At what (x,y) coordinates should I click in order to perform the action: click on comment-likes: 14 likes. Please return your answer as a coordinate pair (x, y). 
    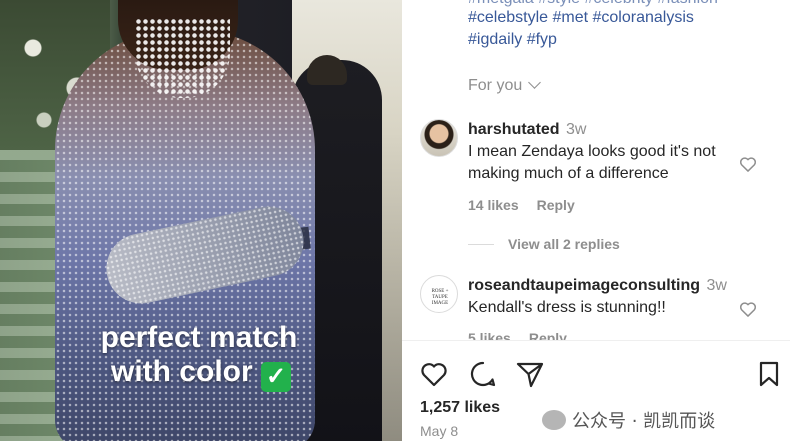
    Looking at the image, I should click on (493, 205).